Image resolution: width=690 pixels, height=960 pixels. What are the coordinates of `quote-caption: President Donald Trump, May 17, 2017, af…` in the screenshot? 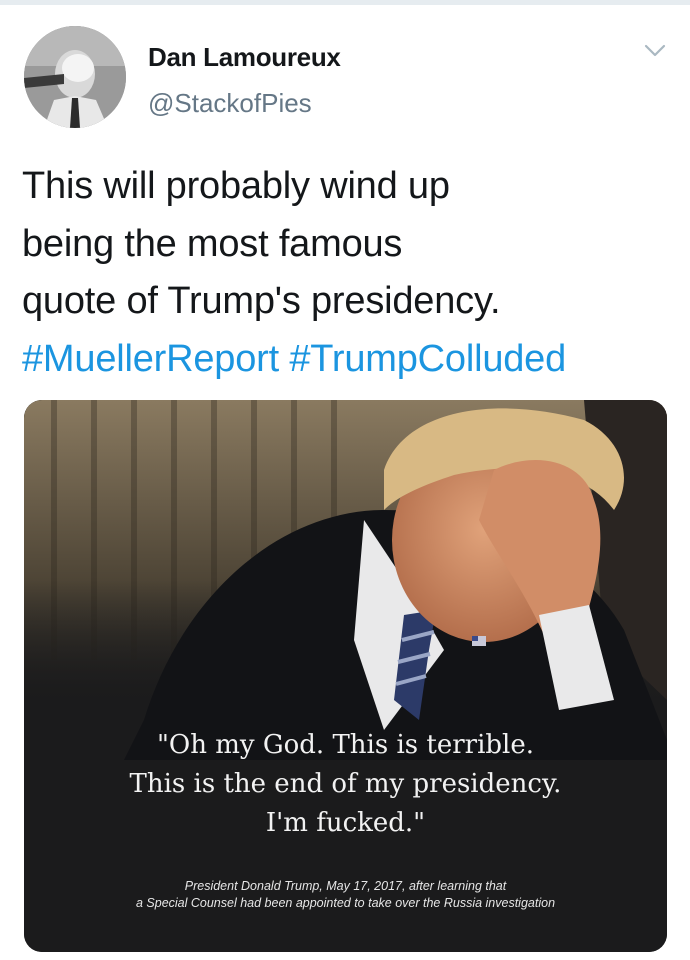 It's located at (345, 895).